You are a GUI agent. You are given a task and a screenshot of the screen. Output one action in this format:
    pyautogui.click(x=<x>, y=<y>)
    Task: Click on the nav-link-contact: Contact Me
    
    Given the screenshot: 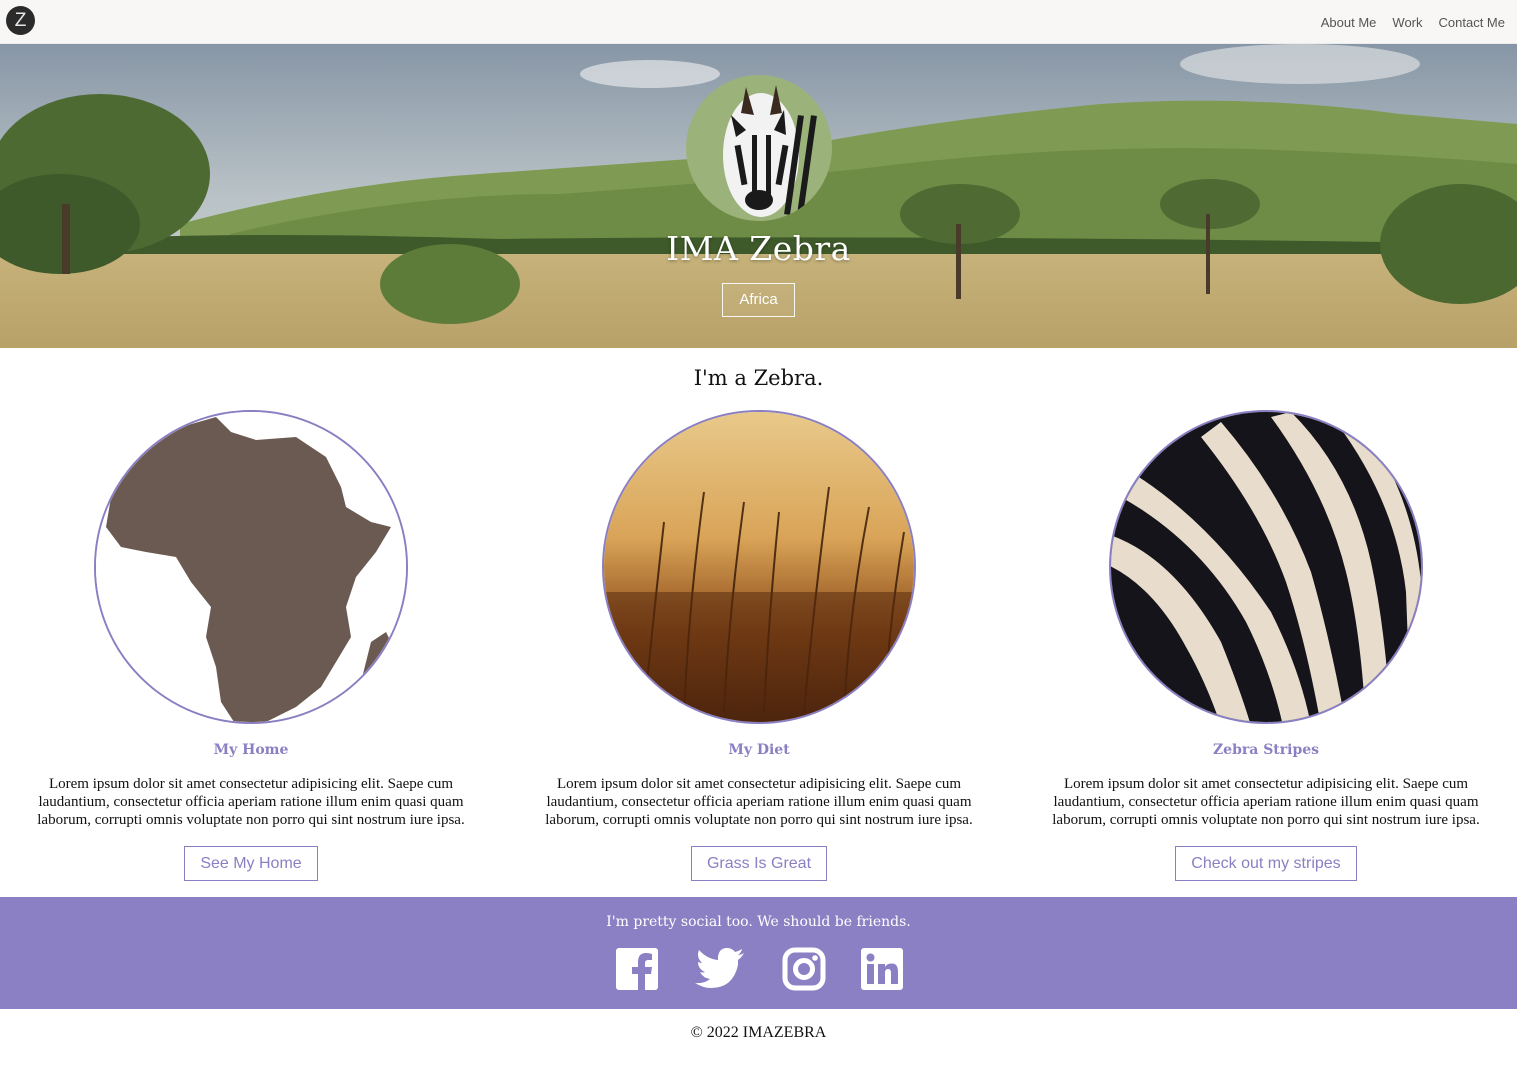 What is the action you would take?
    pyautogui.click(x=1472, y=22)
    